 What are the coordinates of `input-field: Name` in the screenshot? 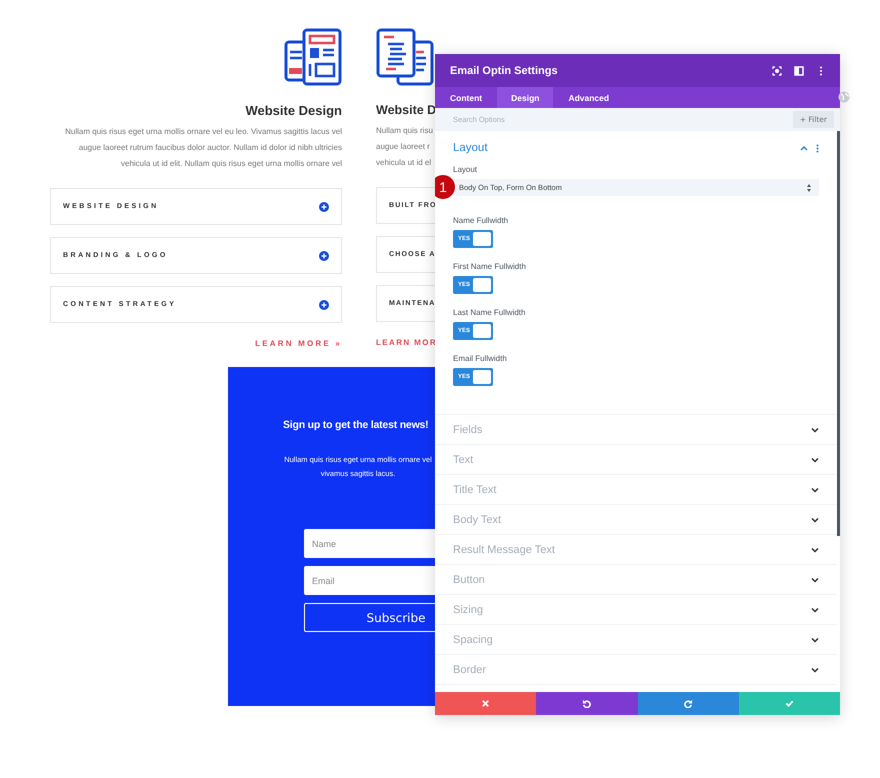 It's located at (369, 543).